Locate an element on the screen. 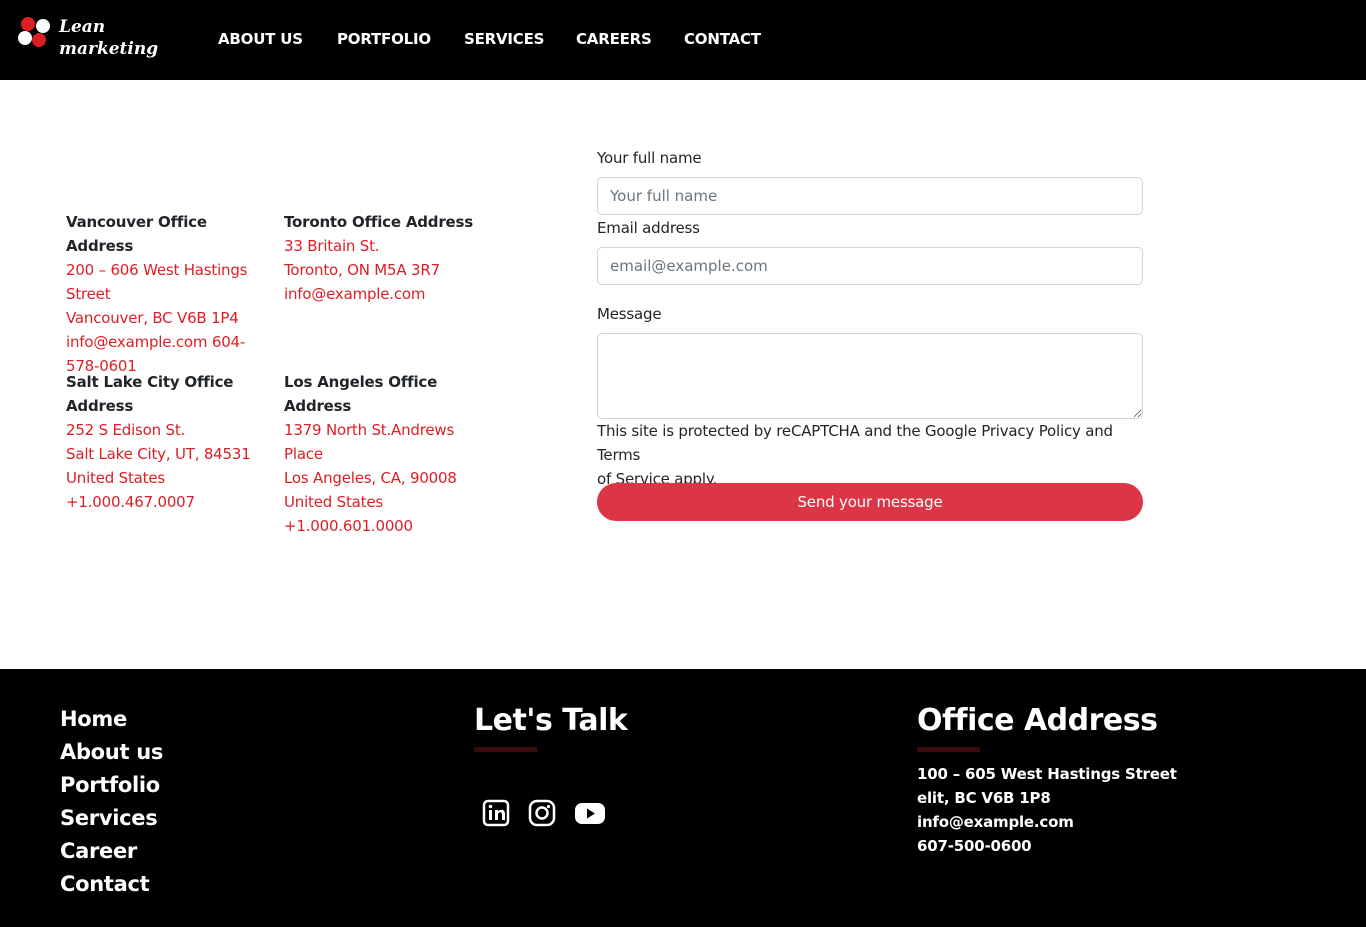 The height and width of the screenshot is (927, 1366). lets-talk-title: Let's Talk is located at coordinates (551, 720).